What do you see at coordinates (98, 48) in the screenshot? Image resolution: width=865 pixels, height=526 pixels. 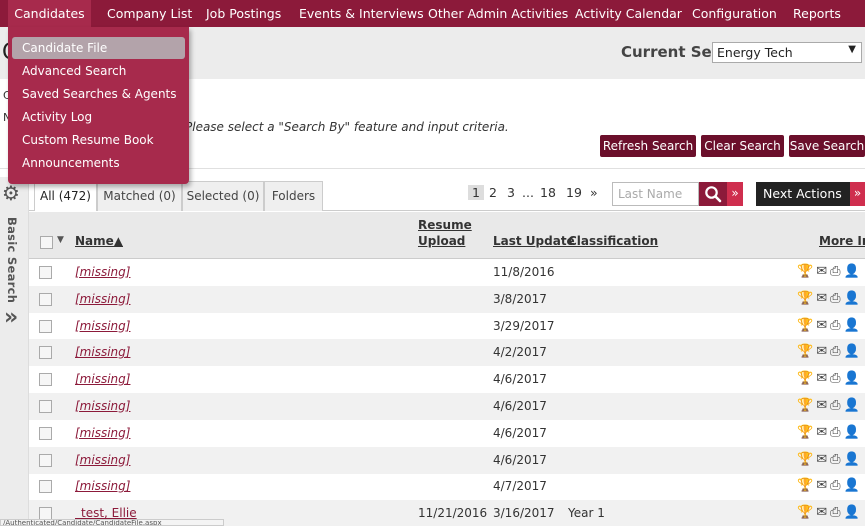 I see `menu-item-candidate-file: Candidate File` at bounding box center [98, 48].